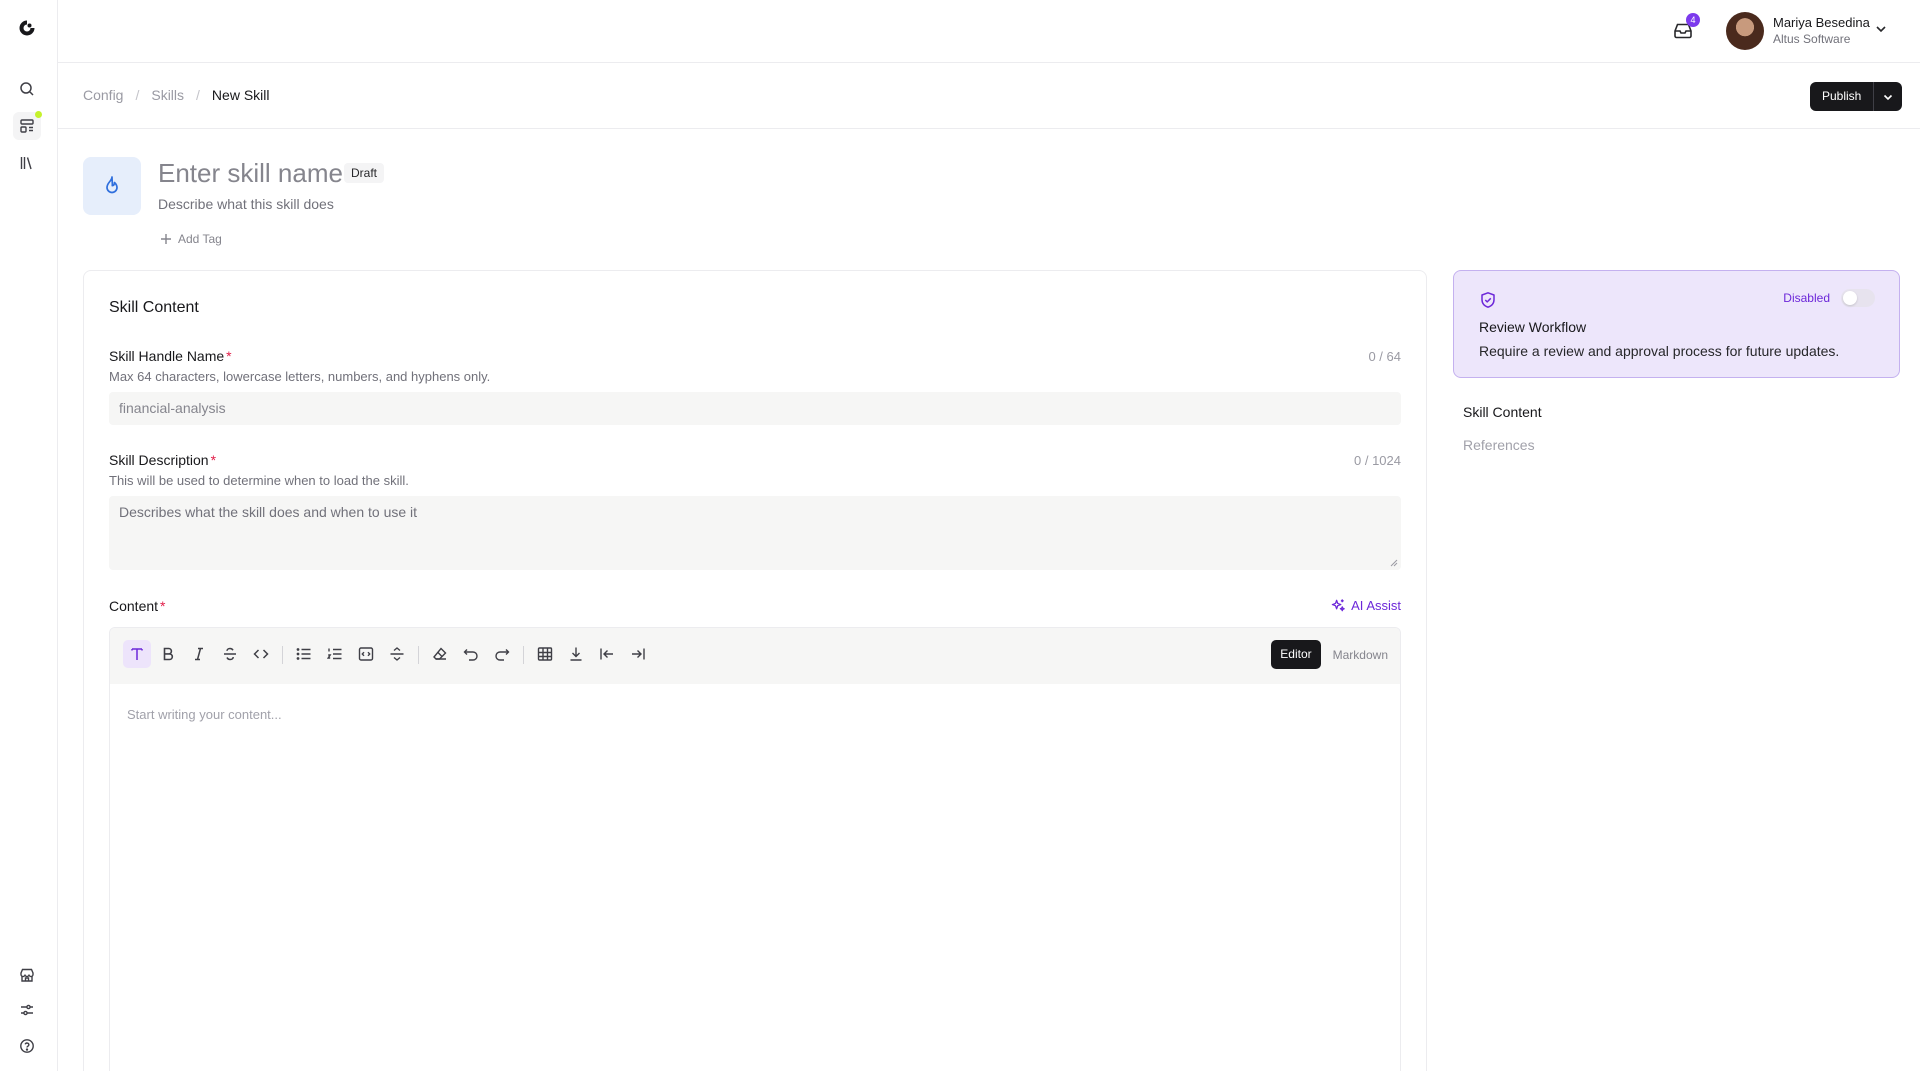 This screenshot has height=1071, width=1920. What do you see at coordinates (502, 654) in the screenshot?
I see `redo-icon` at bounding box center [502, 654].